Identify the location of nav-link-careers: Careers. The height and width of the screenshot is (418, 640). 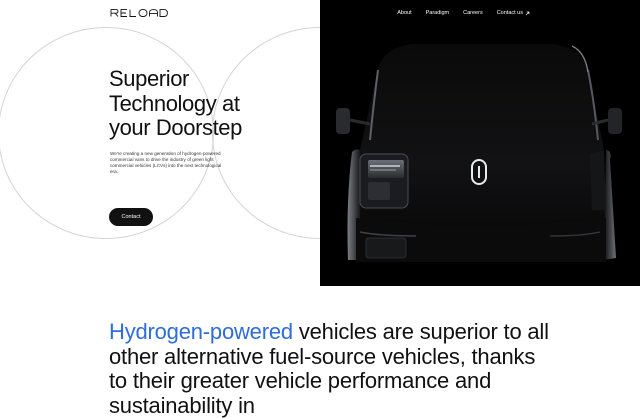
(473, 13).